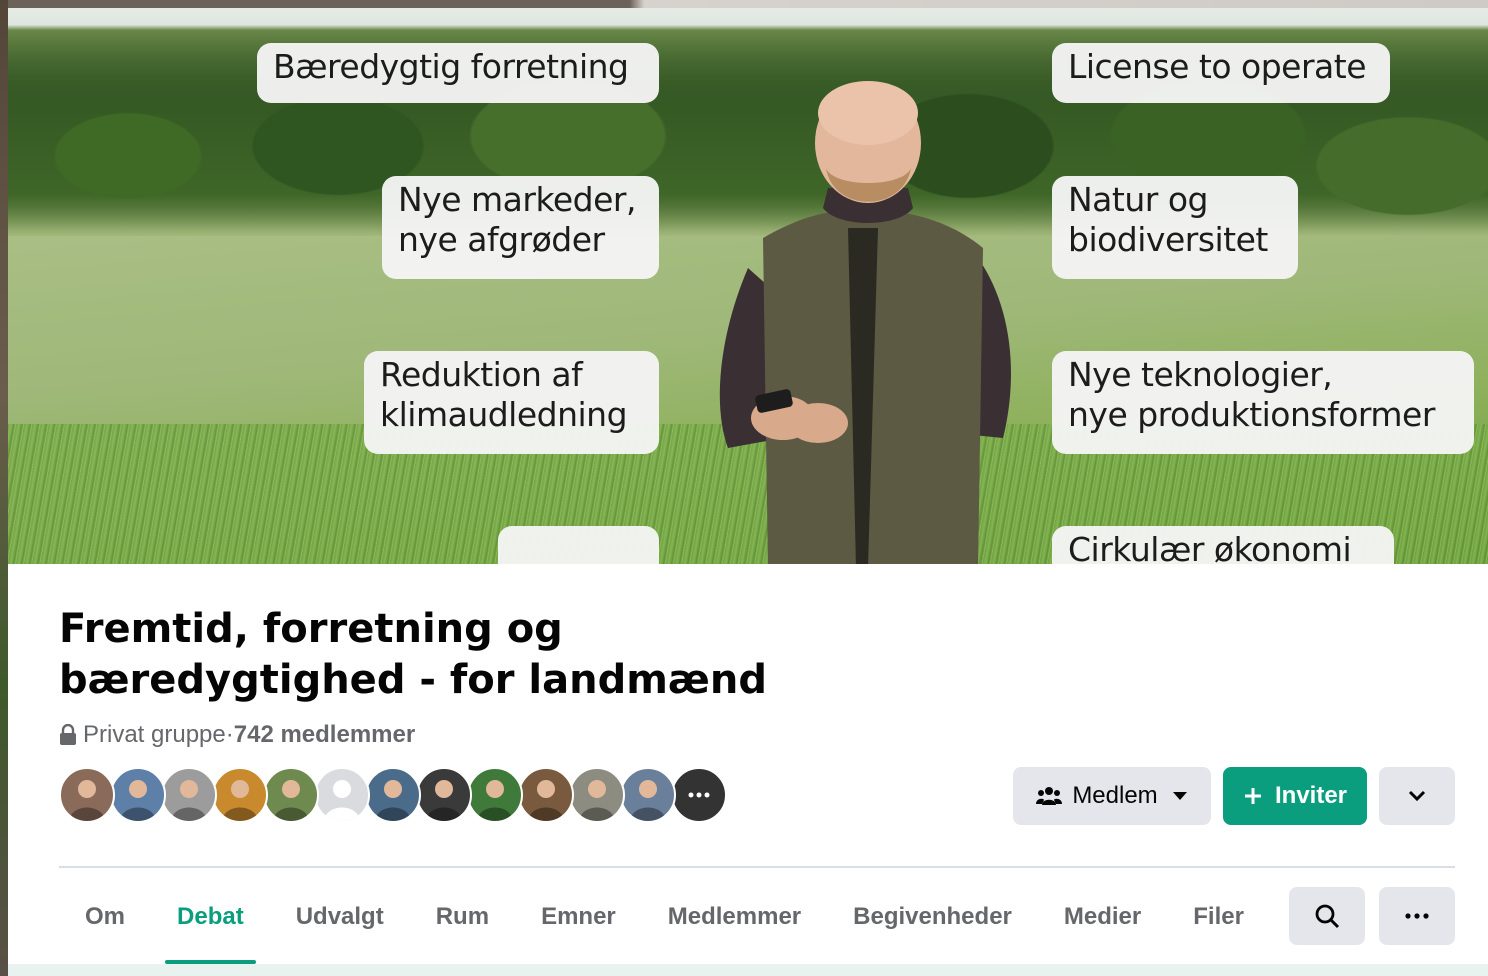 Image resolution: width=1488 pixels, height=976 pixels. I want to click on lock-icon, so click(68, 734).